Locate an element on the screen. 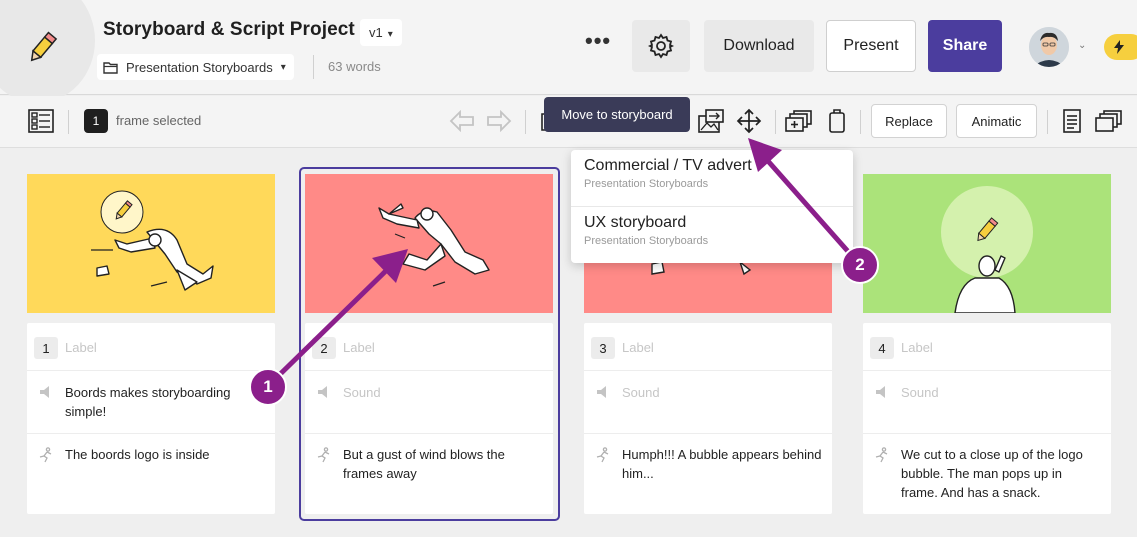  version-select: v1 ▾ is located at coordinates (381, 32).